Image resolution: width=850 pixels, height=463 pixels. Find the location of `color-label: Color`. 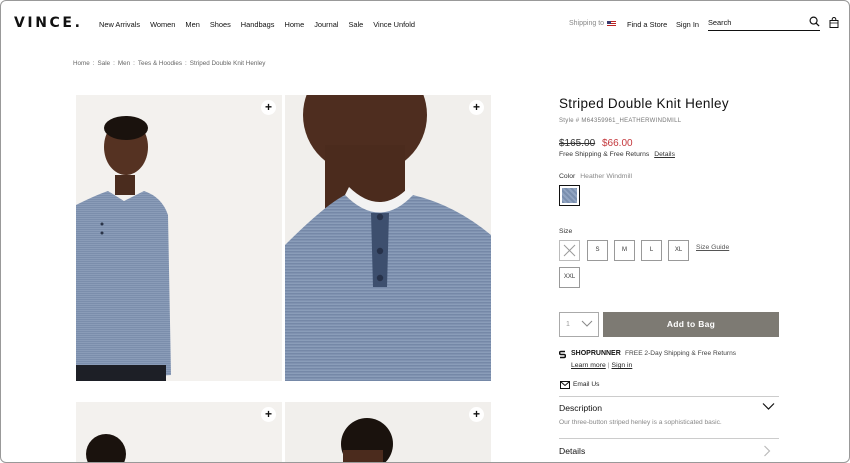

color-label: Color is located at coordinates (567, 176).